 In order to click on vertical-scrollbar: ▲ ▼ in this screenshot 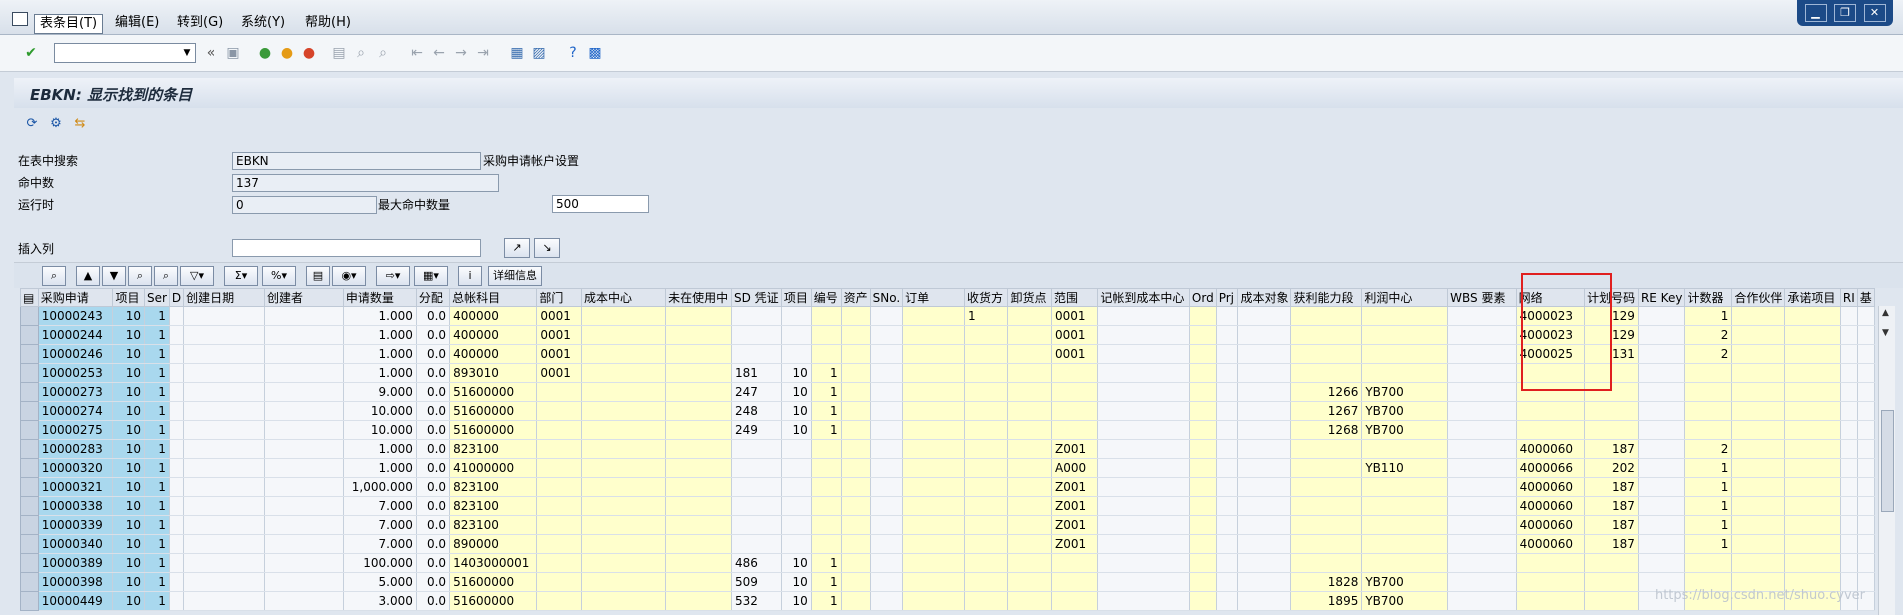, I will do `click(1886, 460)`.